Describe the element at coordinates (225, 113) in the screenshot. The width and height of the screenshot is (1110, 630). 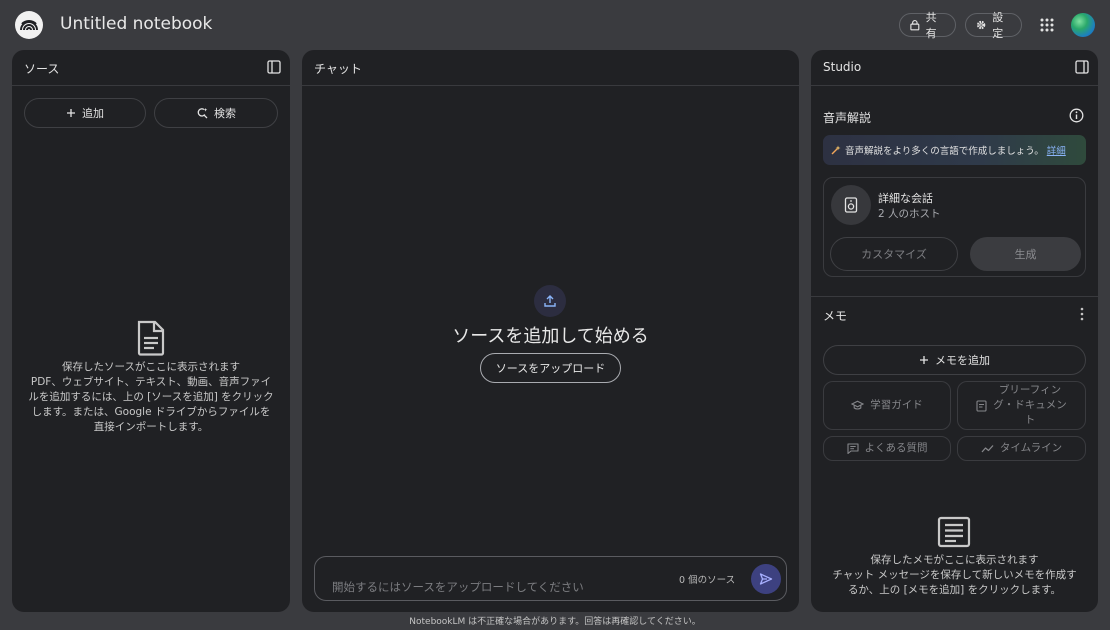
I see `discover-sources-label: 検索` at that location.